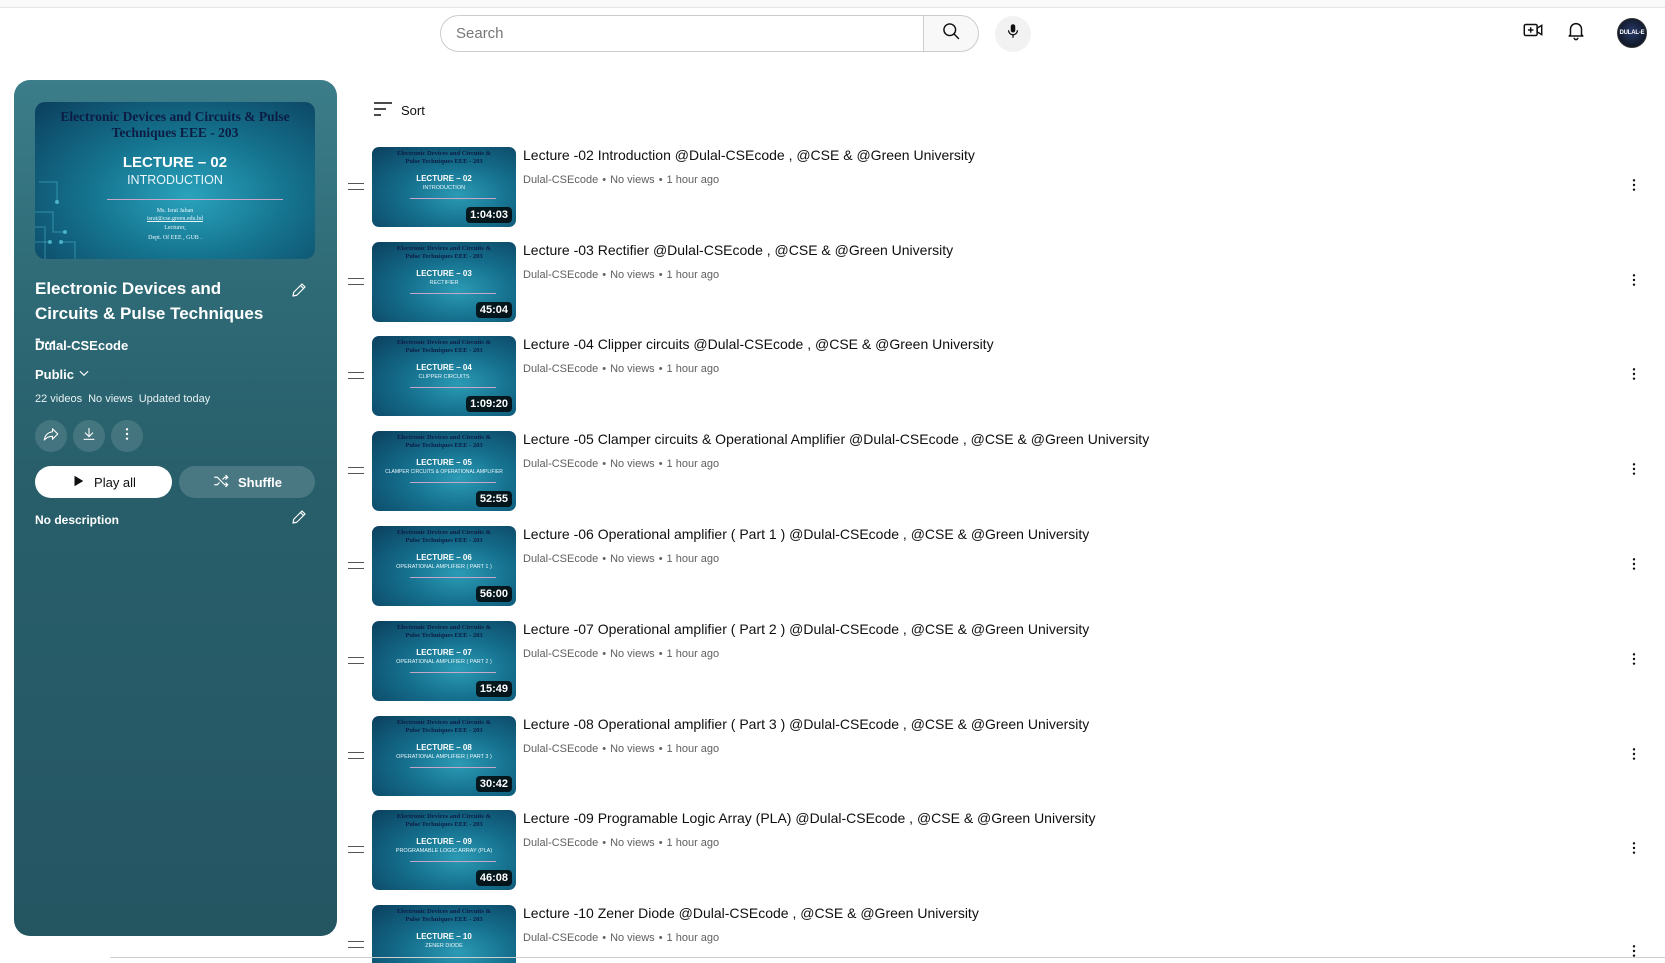  I want to click on updated-label: Updated today, so click(174, 399).